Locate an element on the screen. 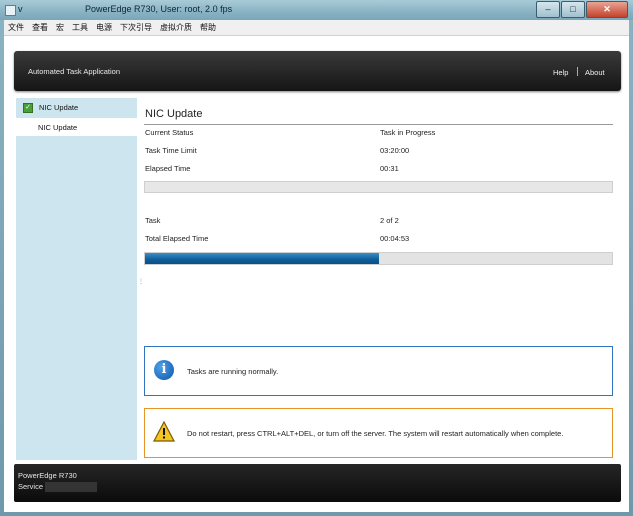 Image resolution: width=633 pixels, height=516 pixels. menubar: 文件 查看 宏 工具 电源 下次引导 虚拟介质 帮助 is located at coordinates (316, 28).